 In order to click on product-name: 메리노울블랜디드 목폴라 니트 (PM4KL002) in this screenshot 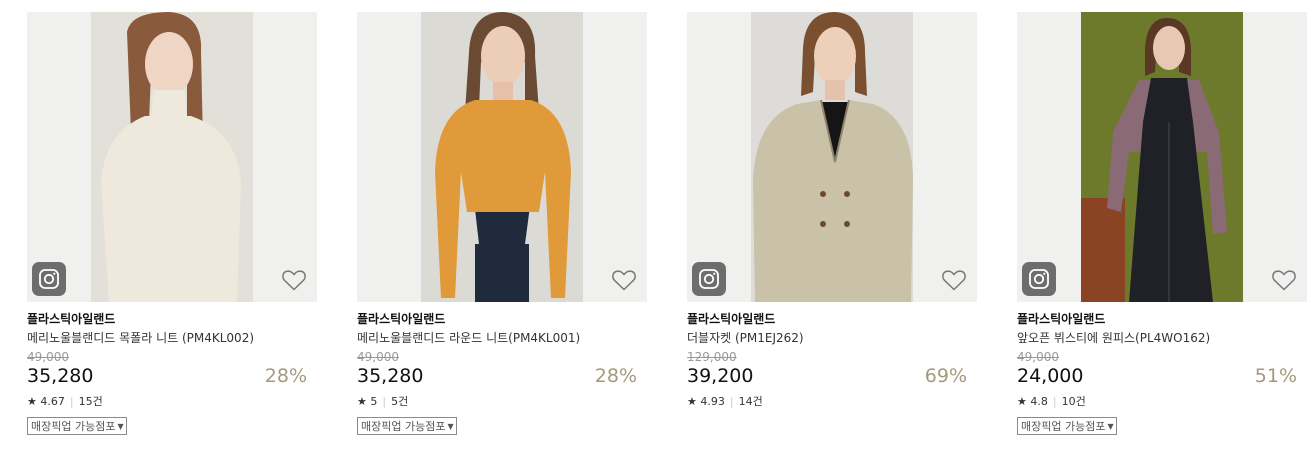, I will do `click(172, 338)`.